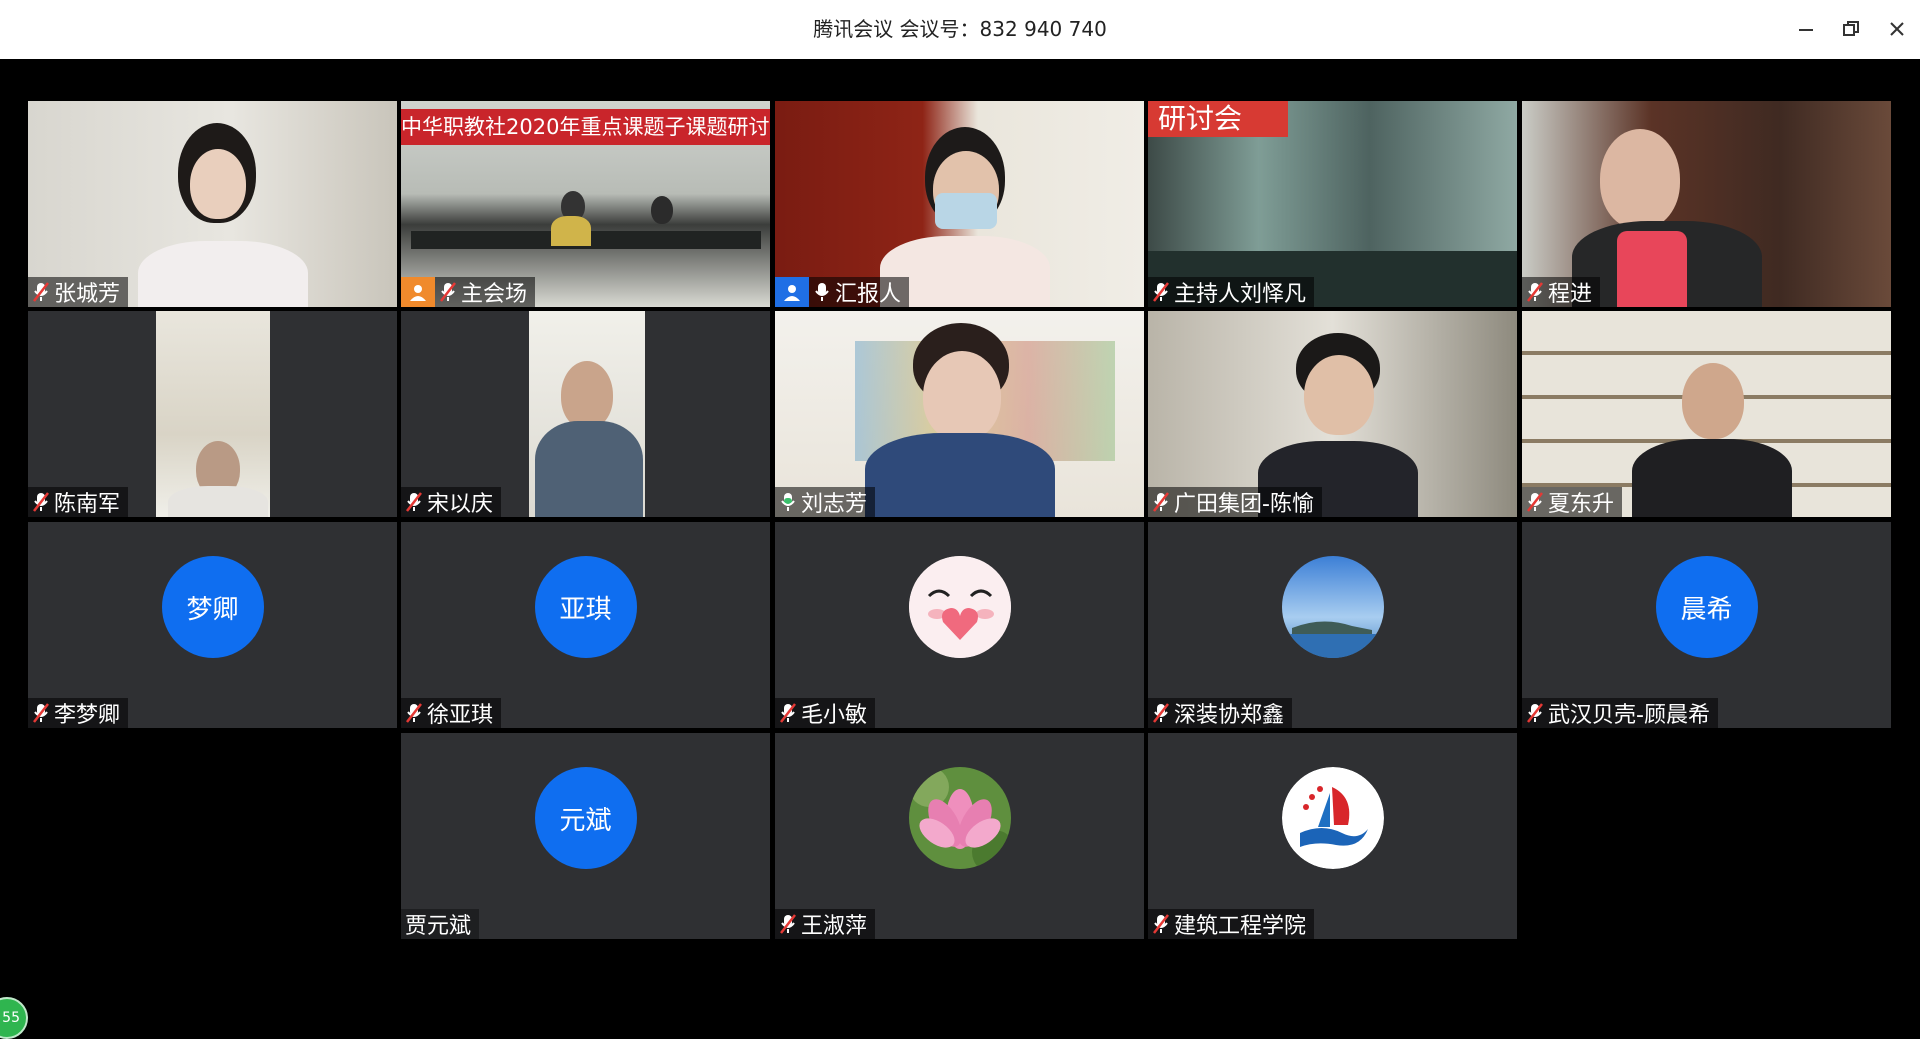 This screenshot has height=1039, width=1920. What do you see at coordinates (822, 292) in the screenshot?
I see `mic-on-icon` at bounding box center [822, 292].